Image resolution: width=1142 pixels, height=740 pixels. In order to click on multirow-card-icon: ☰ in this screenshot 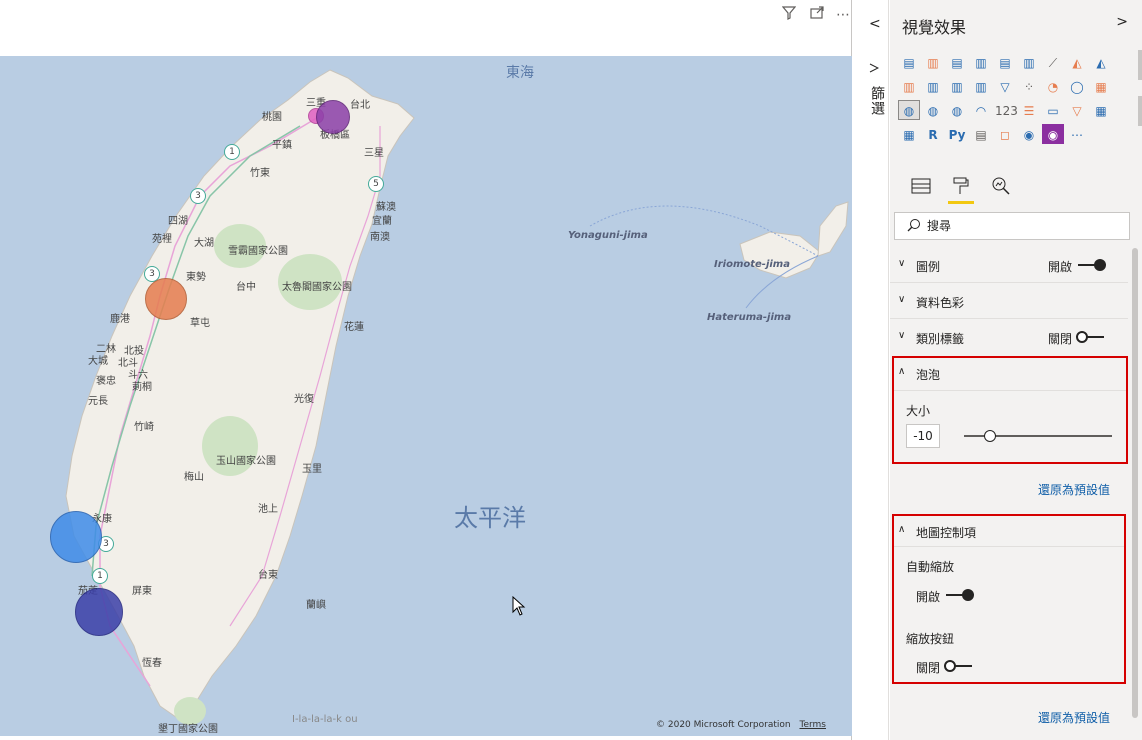, I will do `click(1029, 110)`.